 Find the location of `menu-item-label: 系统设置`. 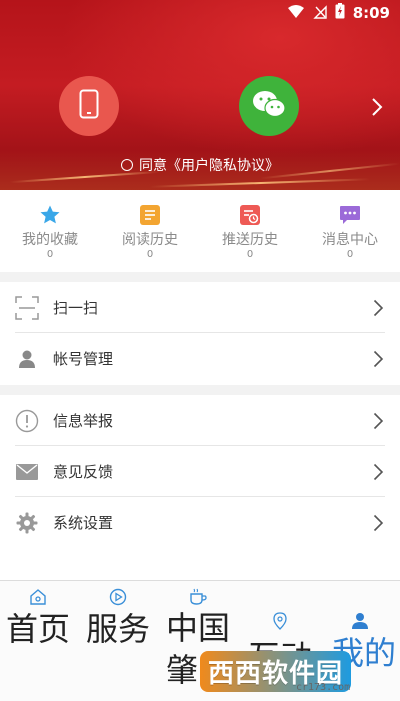

menu-item-label: 系统设置 is located at coordinates (83, 523).